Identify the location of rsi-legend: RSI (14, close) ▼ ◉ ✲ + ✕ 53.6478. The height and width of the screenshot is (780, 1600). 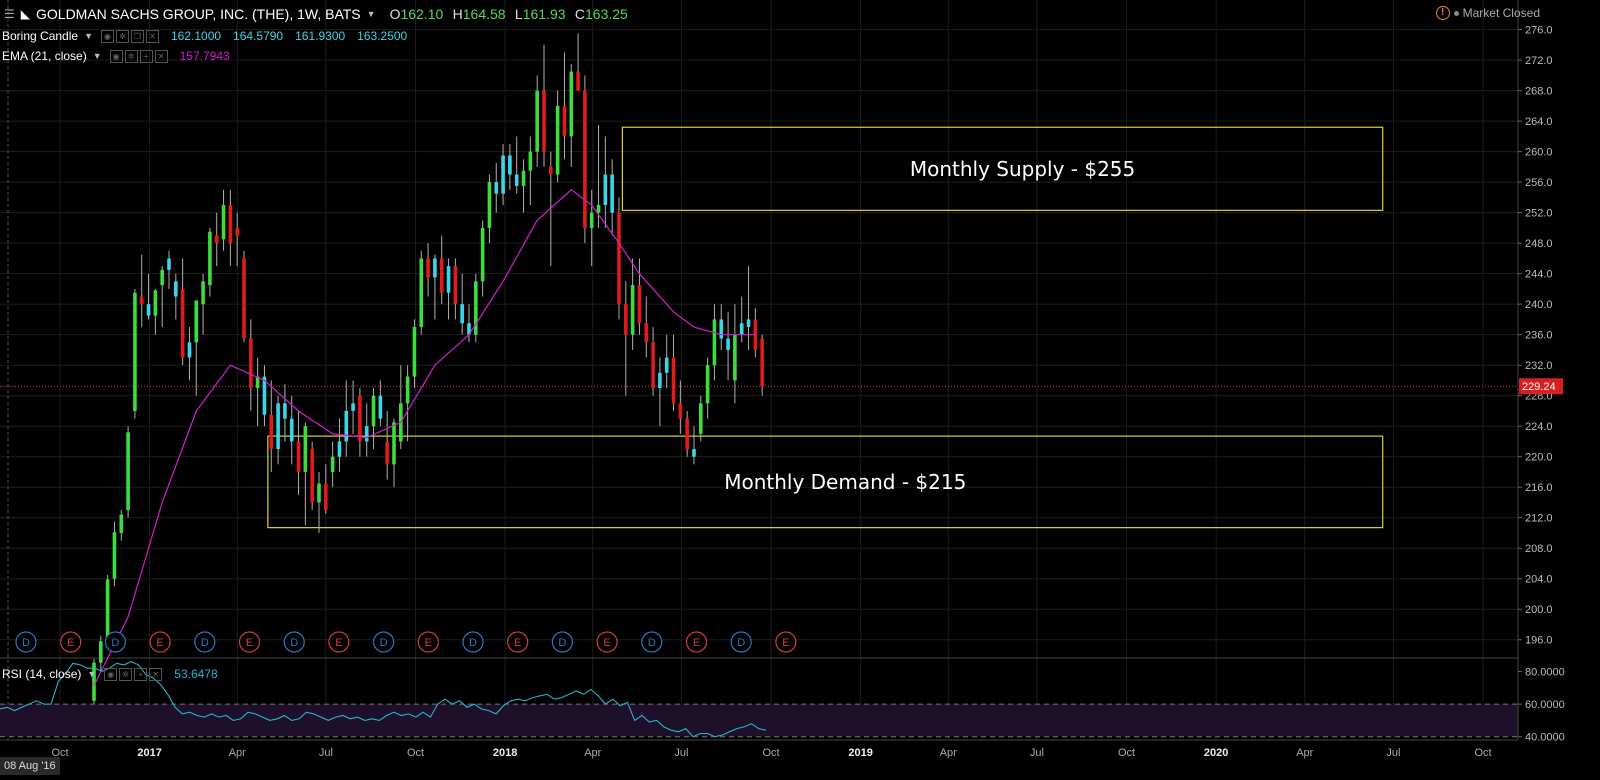
(110, 673).